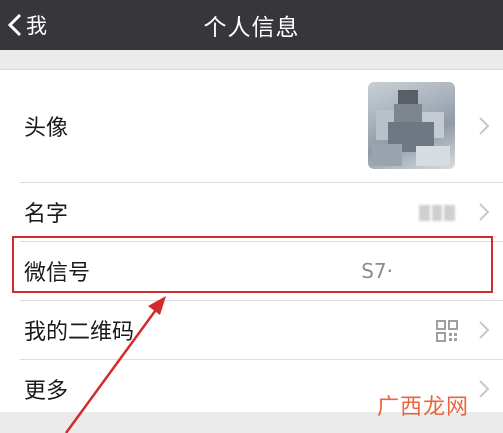  Describe the element at coordinates (447, 331) in the screenshot. I see `qr-code-icon` at that location.